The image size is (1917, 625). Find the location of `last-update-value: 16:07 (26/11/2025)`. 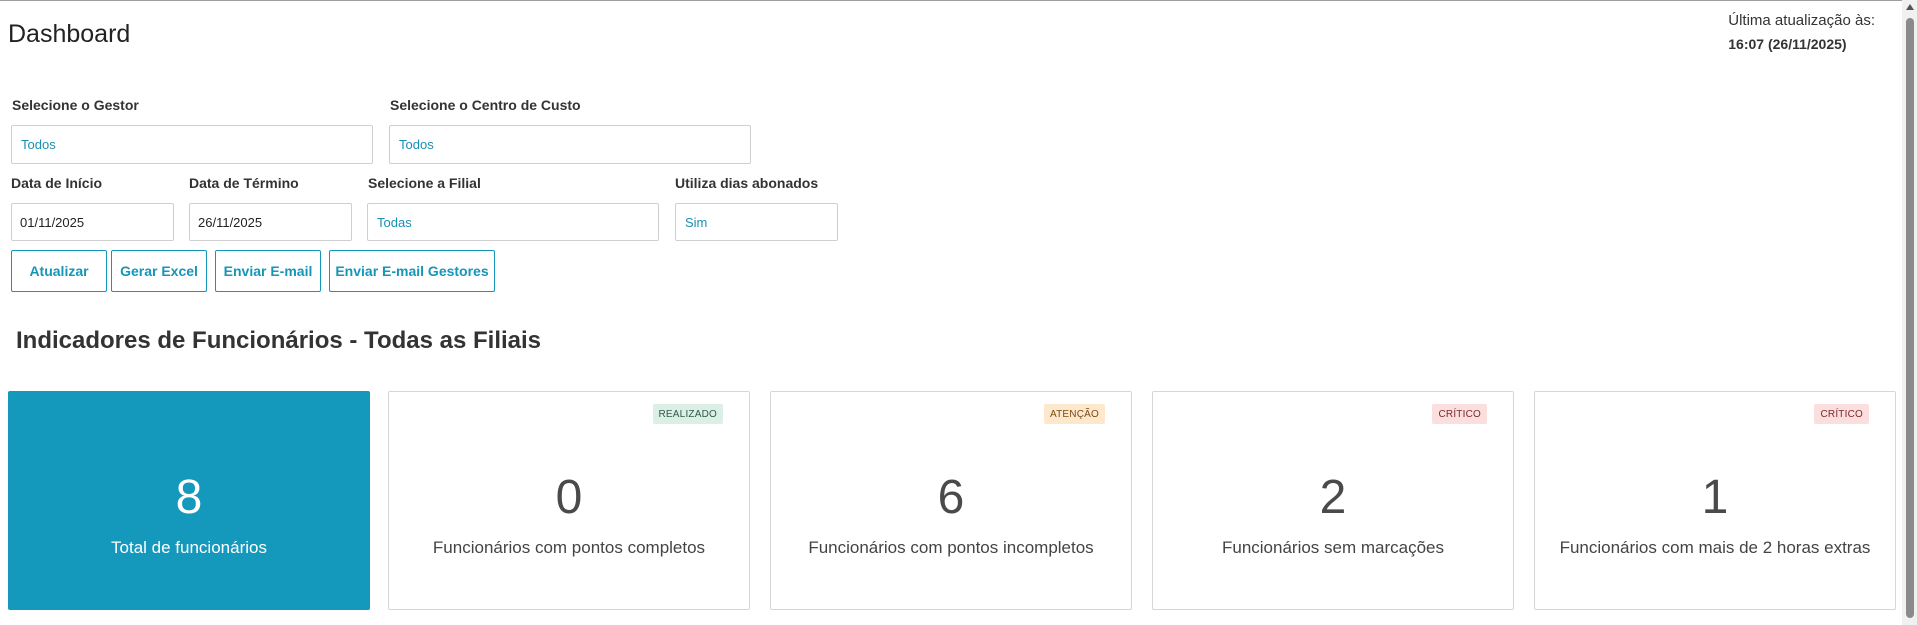

last-update-value: 16:07 (26/11/2025) is located at coordinates (1787, 44).